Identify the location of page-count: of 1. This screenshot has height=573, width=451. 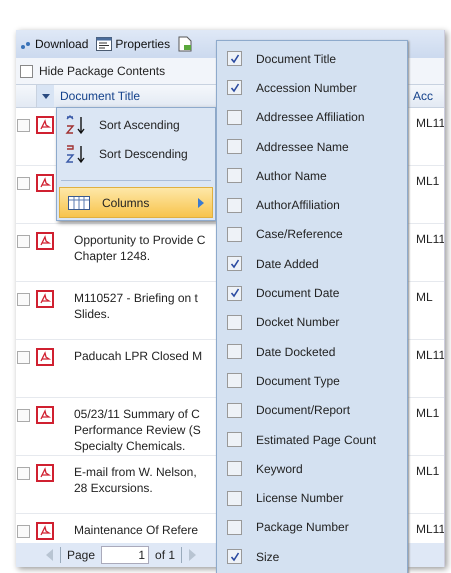
(165, 555).